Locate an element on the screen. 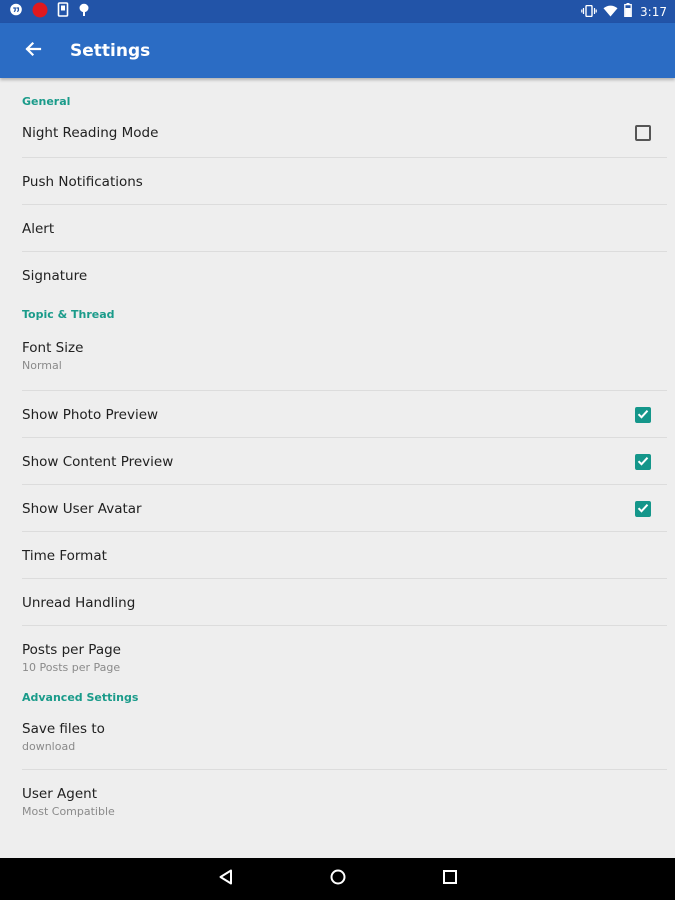 This screenshot has height=900, width=675. setting-title: Unread Handling is located at coordinates (79, 602).